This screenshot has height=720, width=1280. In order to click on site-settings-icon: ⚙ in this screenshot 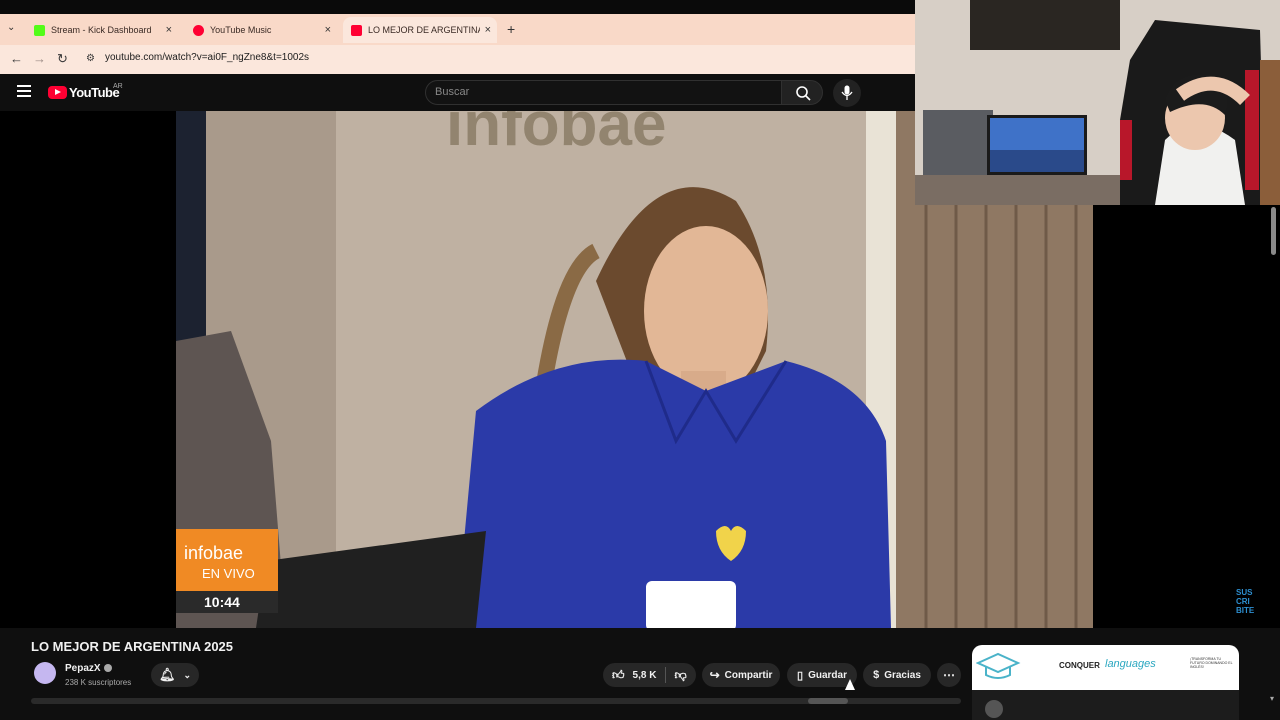, I will do `click(90, 58)`.